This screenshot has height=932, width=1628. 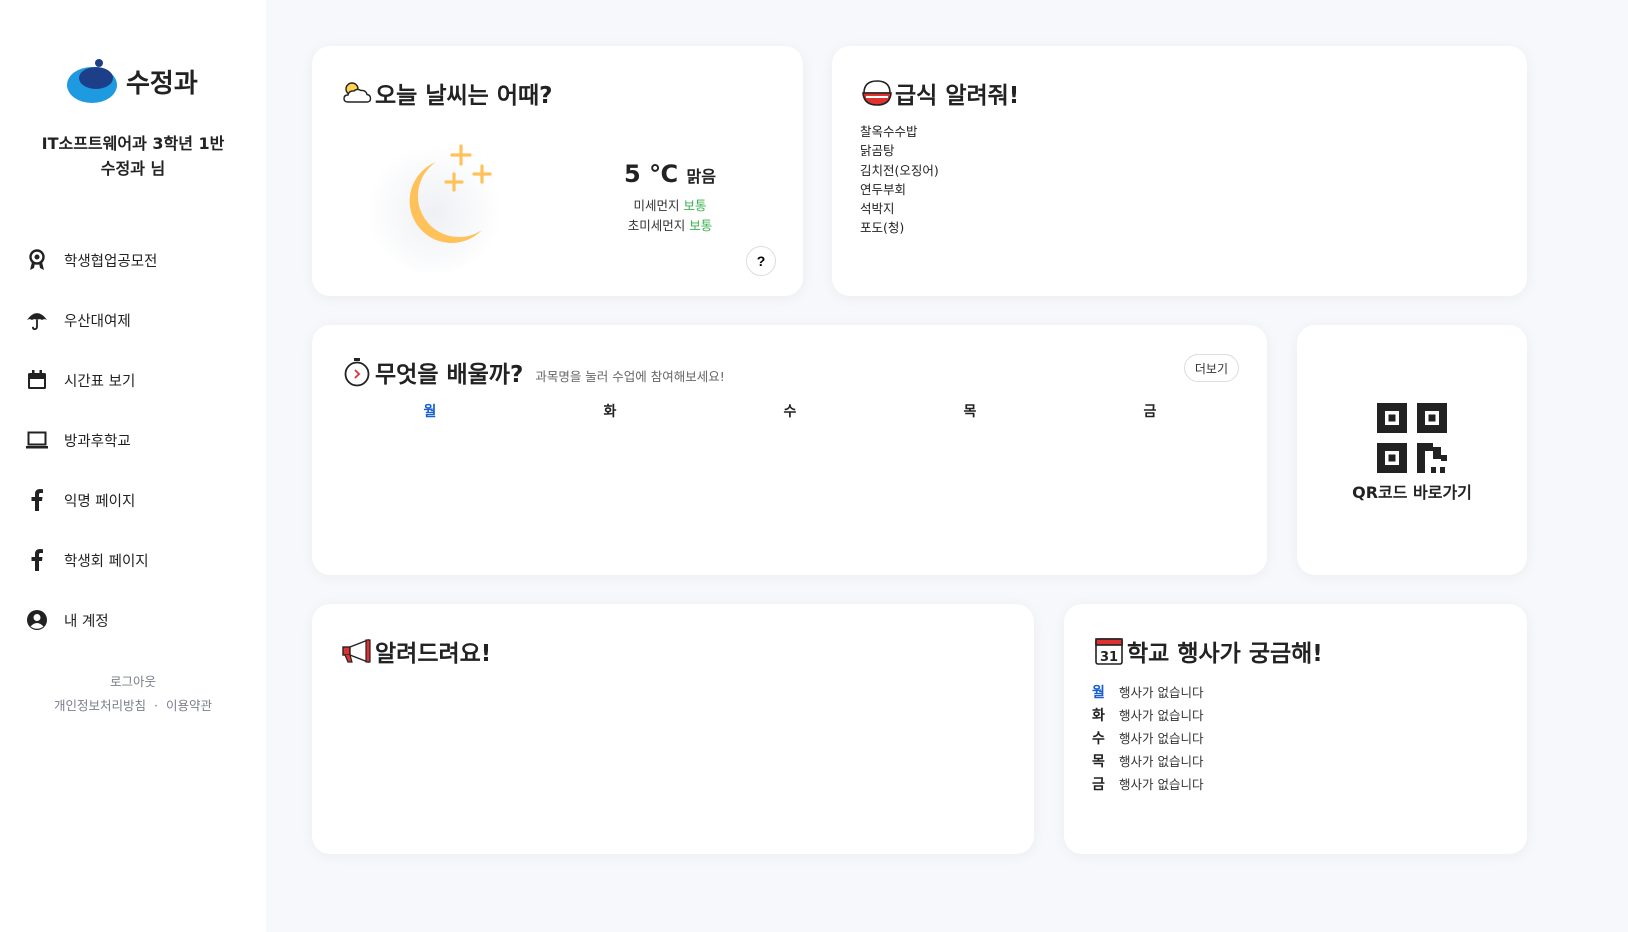 What do you see at coordinates (86, 621) in the screenshot?
I see `sidebar-item-label: 내 계정` at bounding box center [86, 621].